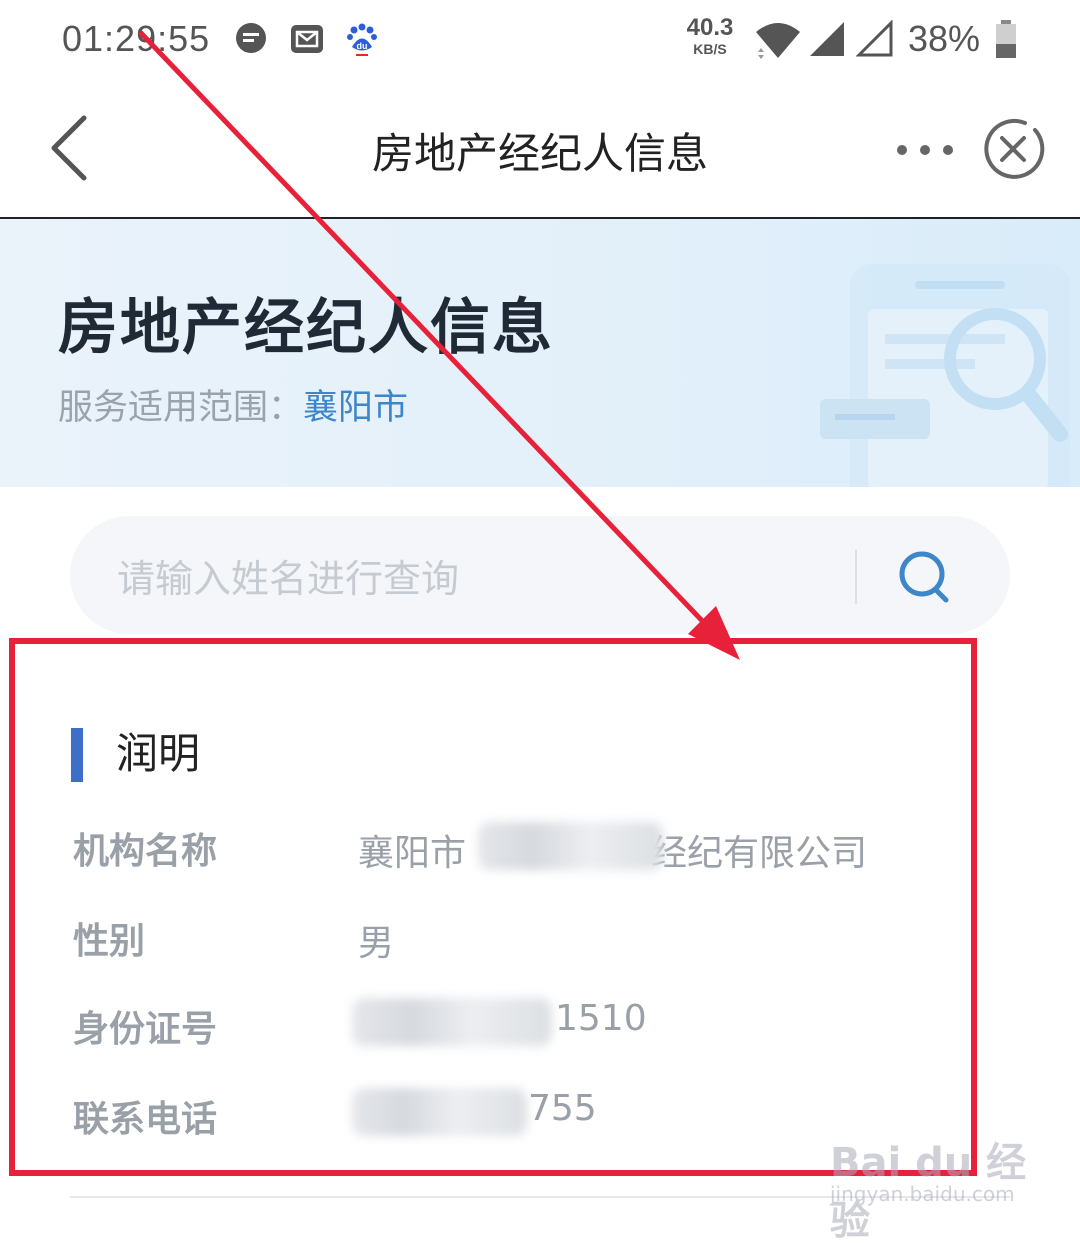  What do you see at coordinates (145, 1029) in the screenshot?
I see `id-number-label: 身份证号` at bounding box center [145, 1029].